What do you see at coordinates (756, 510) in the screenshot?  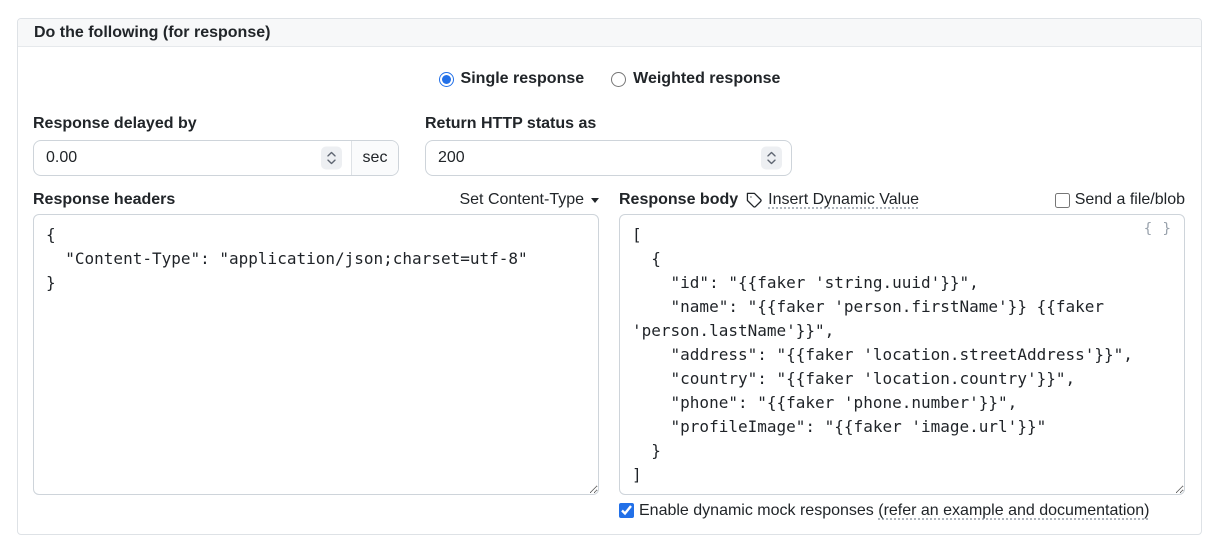 I see `enable-dynamic-mock-text: Enable dynamic mock responses` at bounding box center [756, 510].